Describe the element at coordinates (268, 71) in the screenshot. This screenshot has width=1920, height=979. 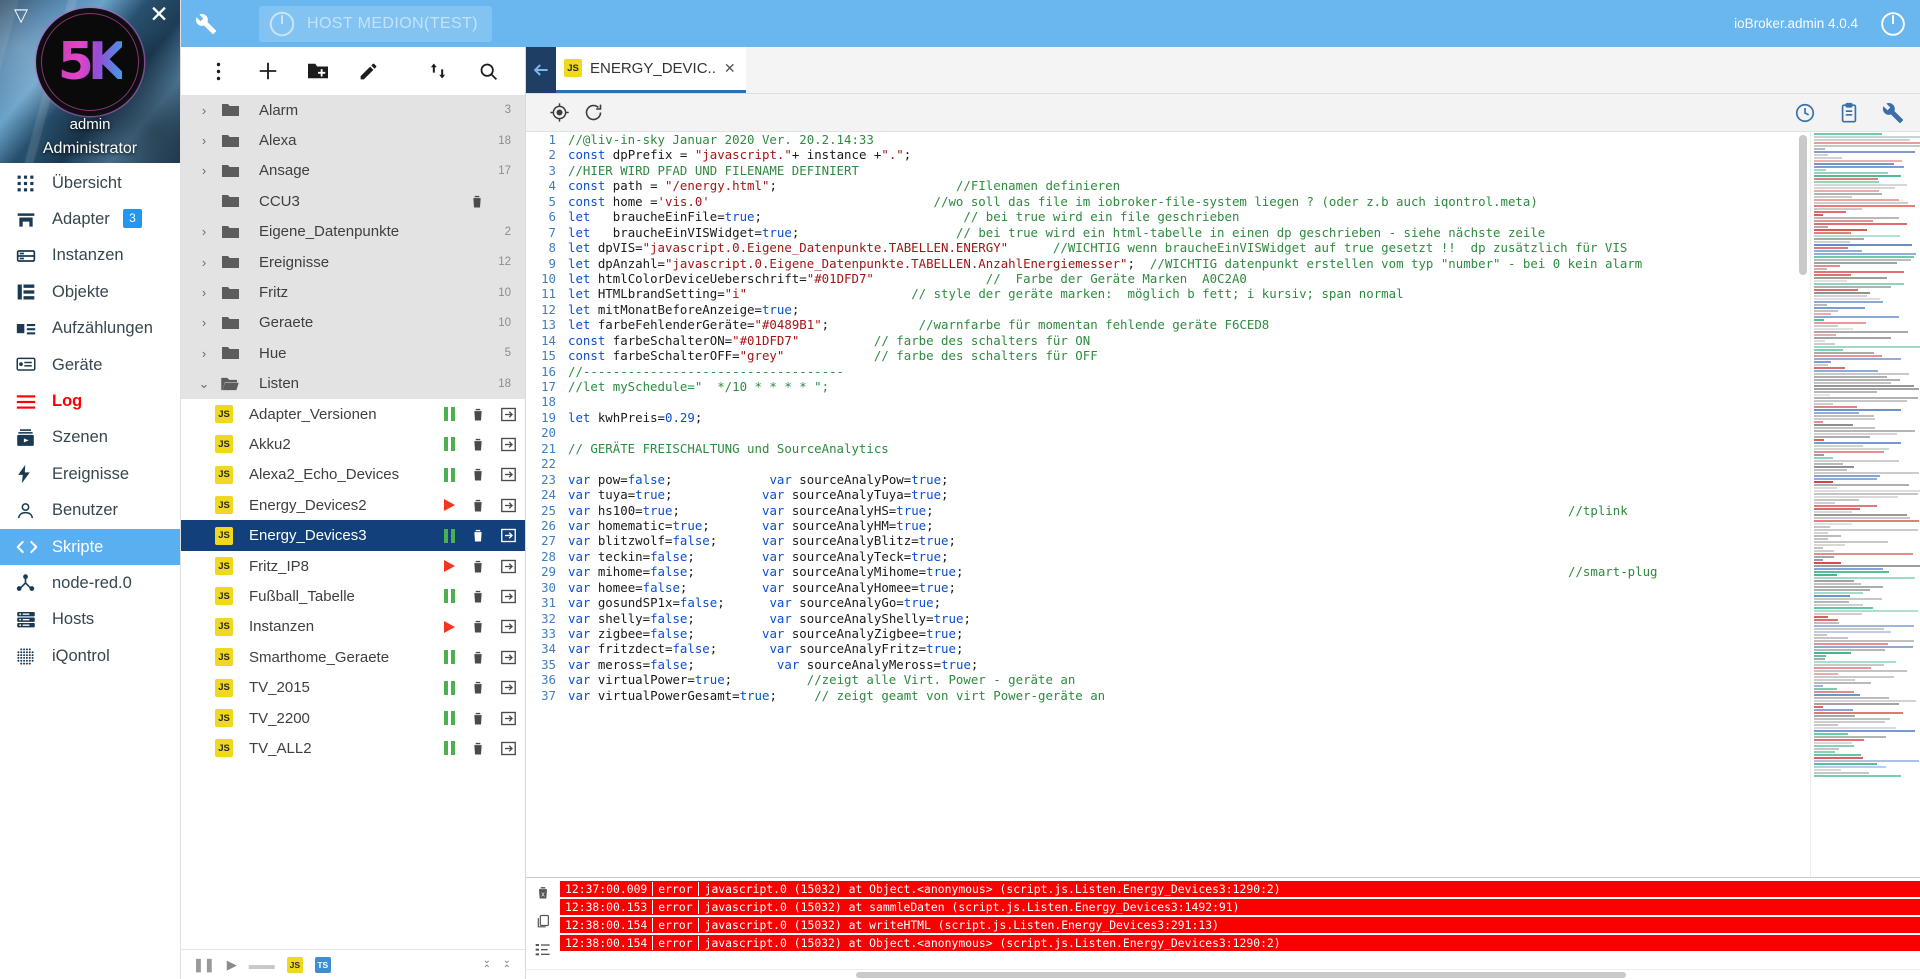
I see `add-script-icon` at that location.